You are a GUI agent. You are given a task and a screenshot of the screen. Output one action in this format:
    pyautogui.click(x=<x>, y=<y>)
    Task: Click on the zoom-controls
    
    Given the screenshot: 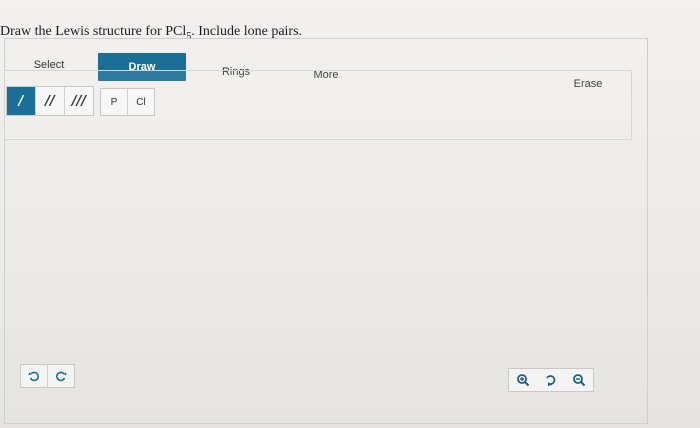 What is the action you would take?
    pyautogui.click(x=551, y=380)
    